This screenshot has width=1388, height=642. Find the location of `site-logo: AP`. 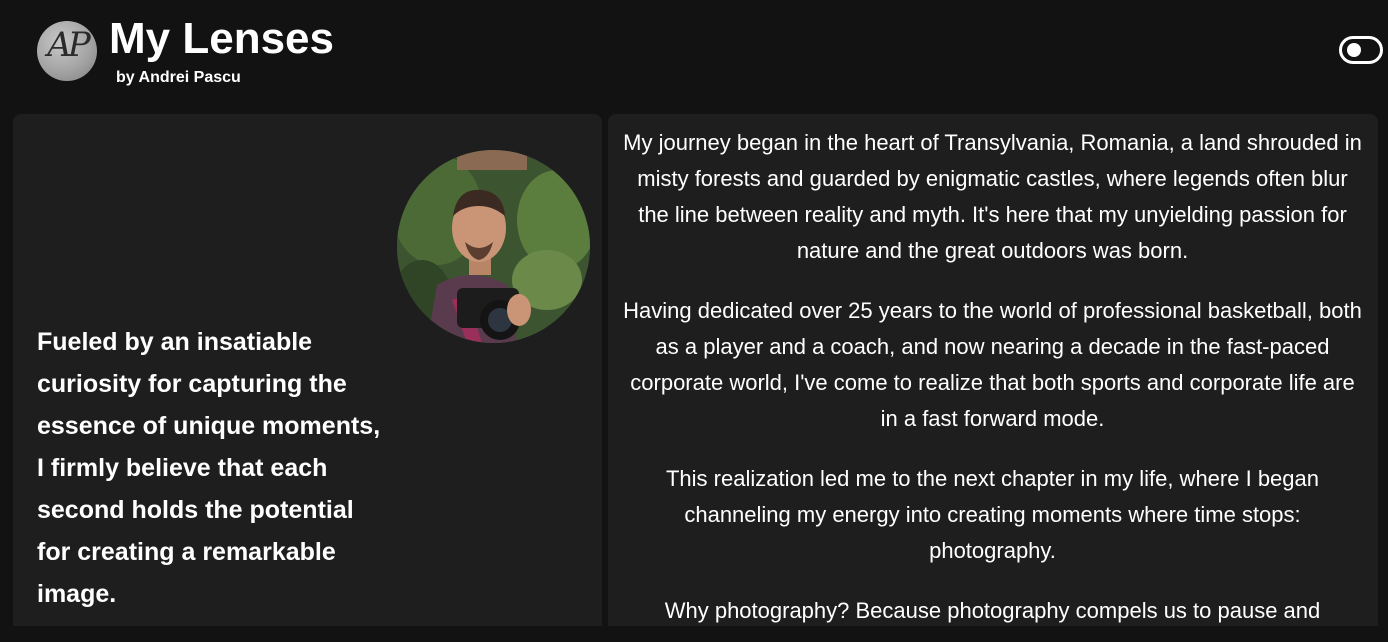

site-logo: AP is located at coordinates (67, 51).